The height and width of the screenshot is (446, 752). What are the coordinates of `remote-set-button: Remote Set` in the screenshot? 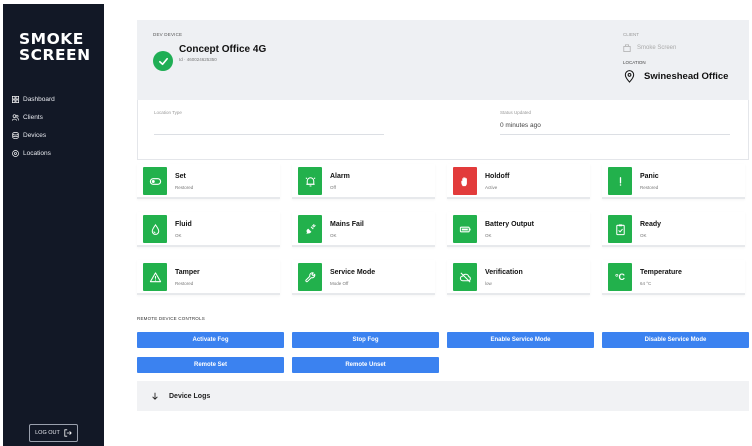 It's located at (210, 365).